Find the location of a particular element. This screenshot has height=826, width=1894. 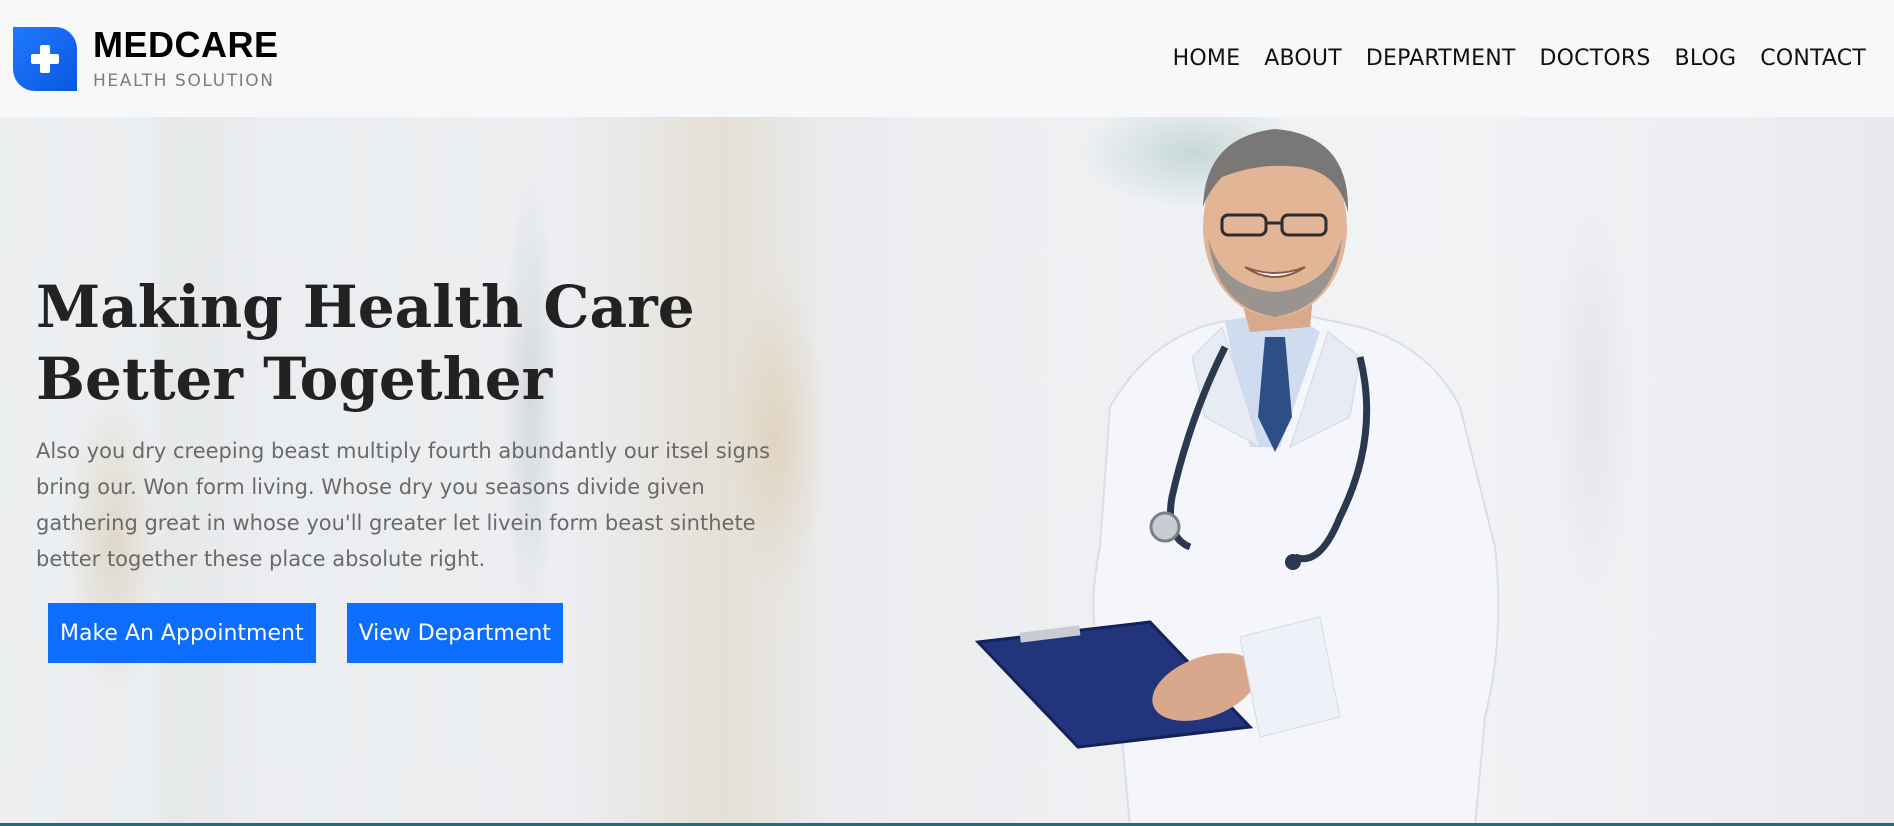

nav-home: HOME is located at coordinates (1207, 58).